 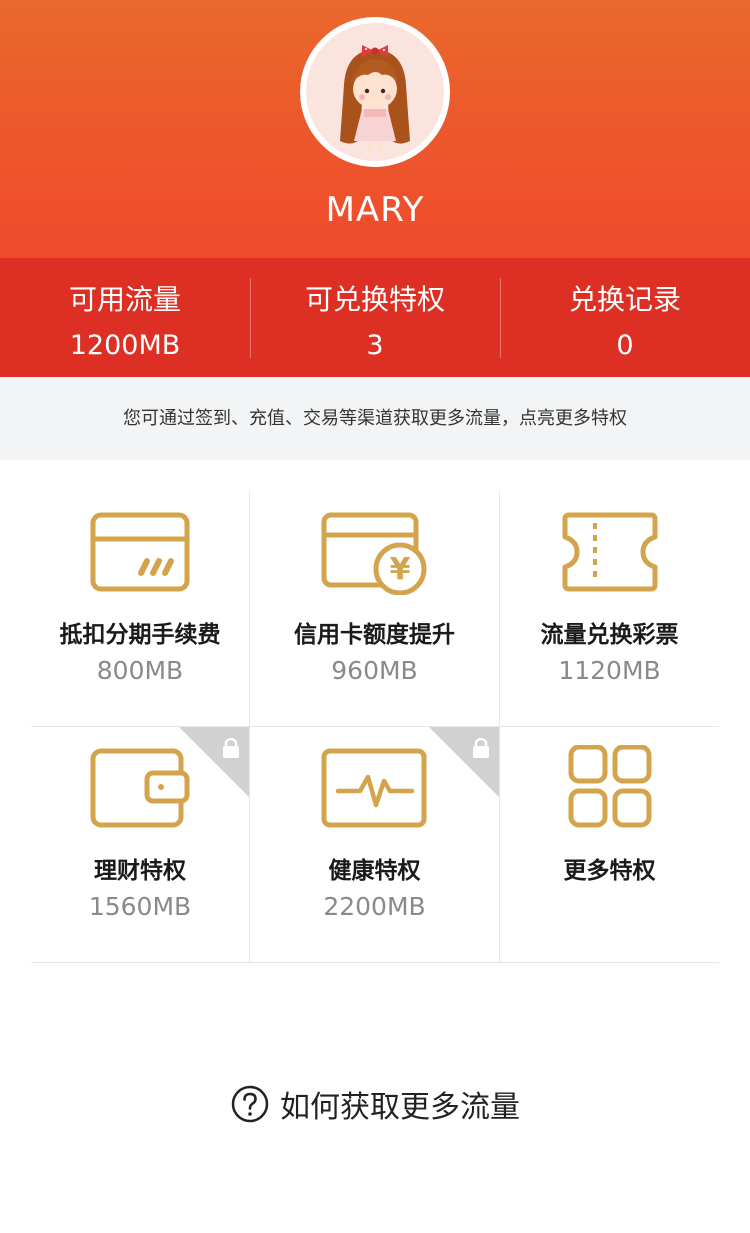 What do you see at coordinates (374, 906) in the screenshot?
I see `privilege-value: 2200MB` at bounding box center [374, 906].